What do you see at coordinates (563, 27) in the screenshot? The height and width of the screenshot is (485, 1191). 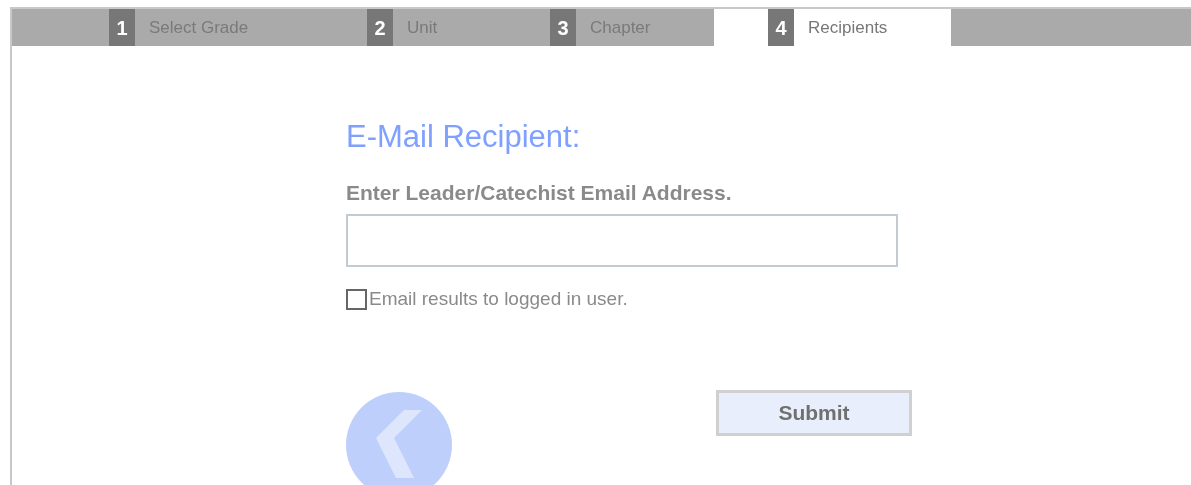 I see `step-number: 3` at bounding box center [563, 27].